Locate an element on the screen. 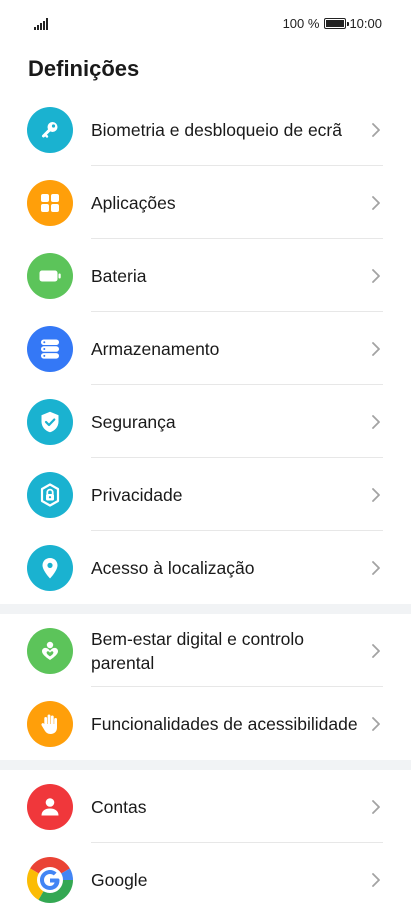 The width and height of the screenshot is (411, 916). clock: 10:00 is located at coordinates (365, 23).